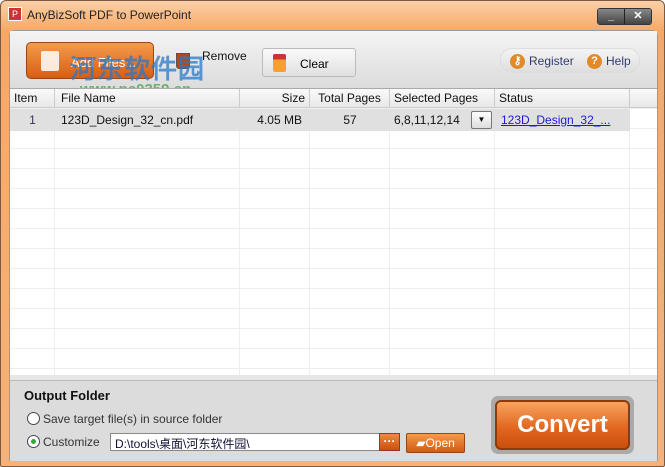 This screenshot has height=467, width=665. What do you see at coordinates (314, 64) in the screenshot?
I see `clear-label: Clear` at bounding box center [314, 64].